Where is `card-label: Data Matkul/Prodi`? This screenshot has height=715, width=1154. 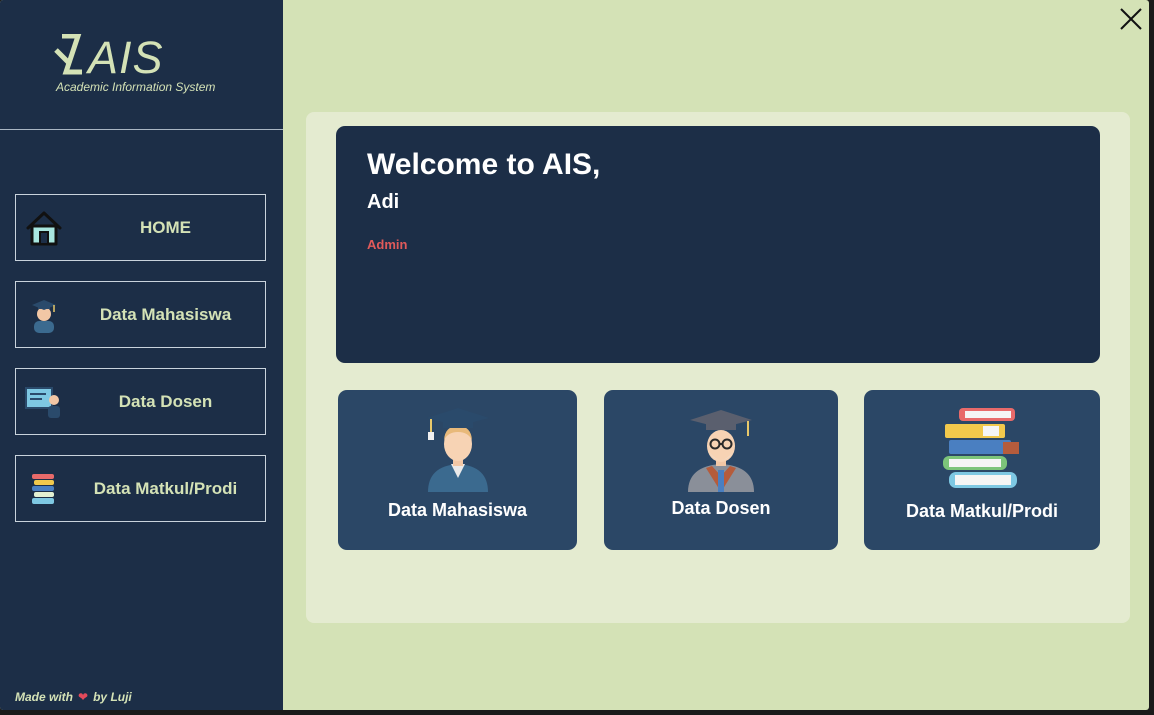 card-label: Data Matkul/Prodi is located at coordinates (982, 511).